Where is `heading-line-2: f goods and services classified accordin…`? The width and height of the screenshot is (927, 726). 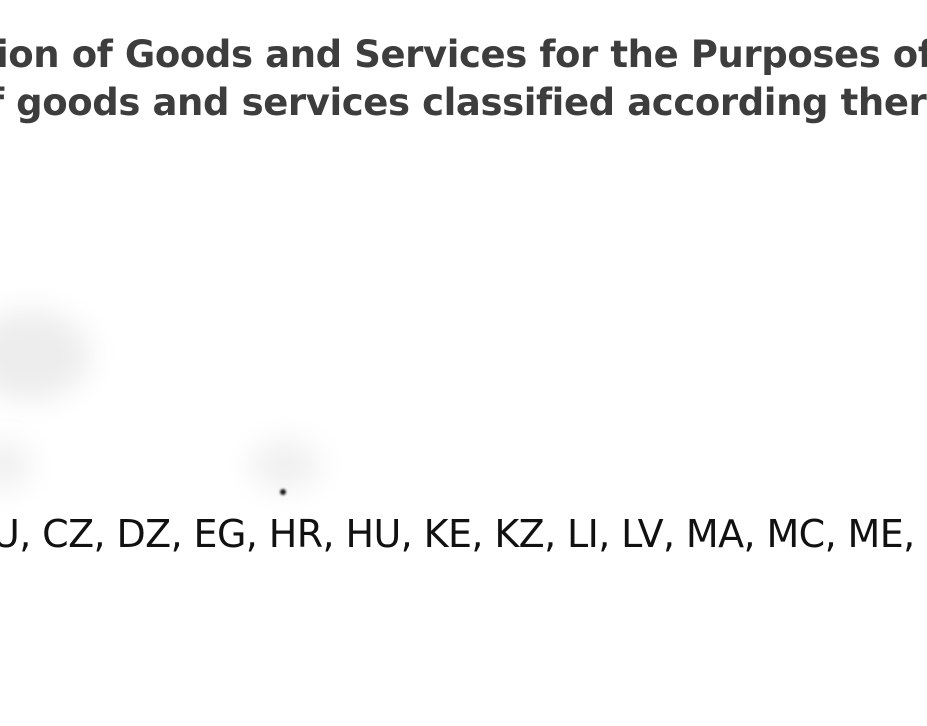 heading-line-2: f goods and services classified accordin… is located at coordinates (463, 102).